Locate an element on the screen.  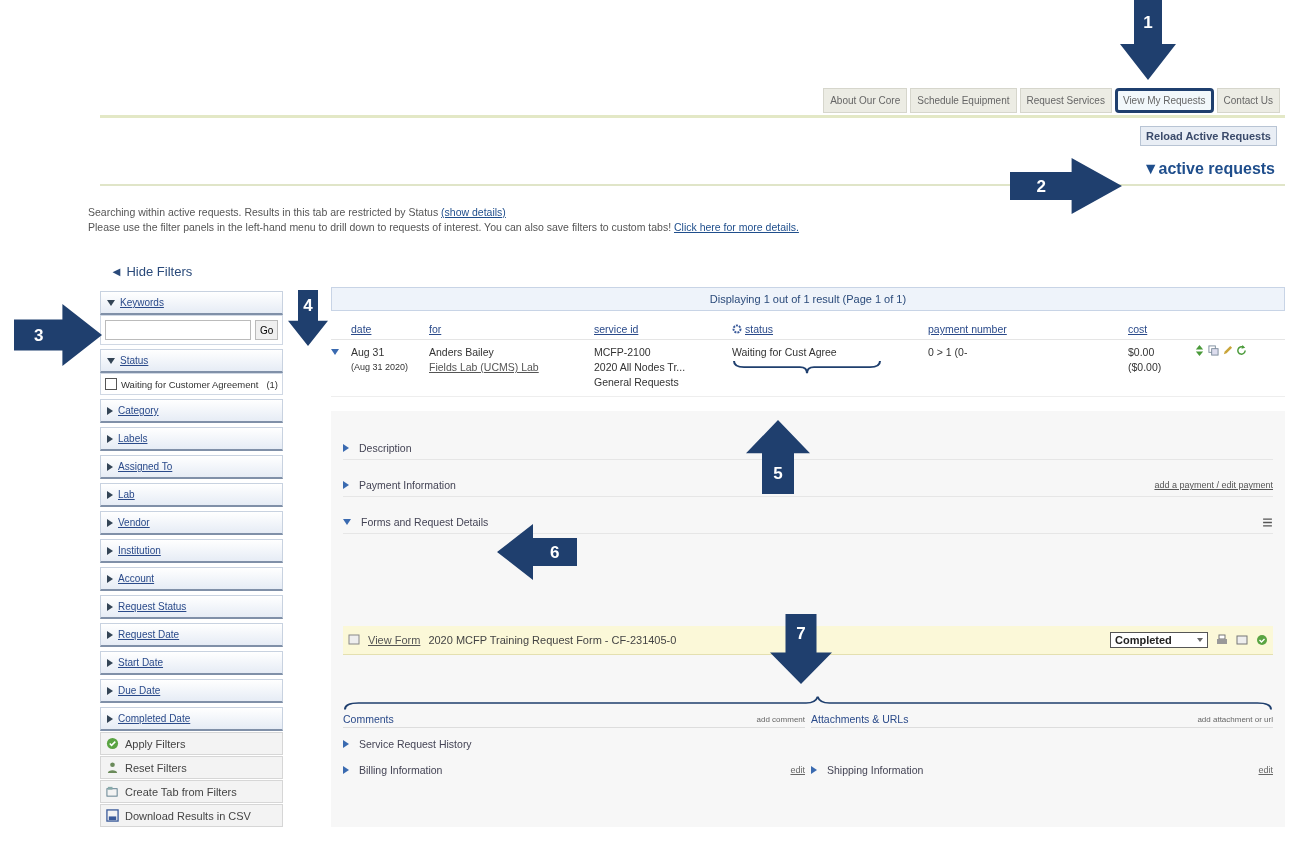
callout-number: 3 is located at coordinates (38, 335).